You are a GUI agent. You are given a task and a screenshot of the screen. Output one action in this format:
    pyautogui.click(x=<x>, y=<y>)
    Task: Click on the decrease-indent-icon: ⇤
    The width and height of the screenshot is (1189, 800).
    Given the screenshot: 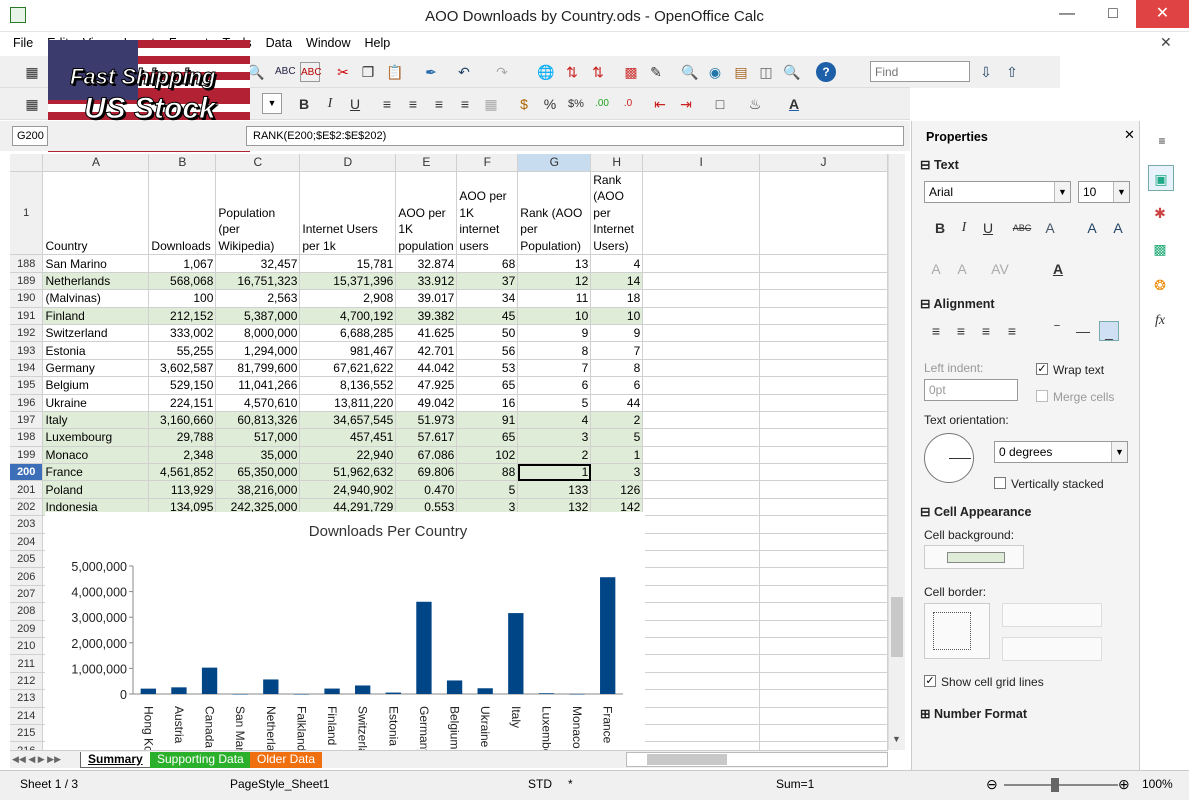 What is the action you would take?
    pyautogui.click(x=660, y=104)
    